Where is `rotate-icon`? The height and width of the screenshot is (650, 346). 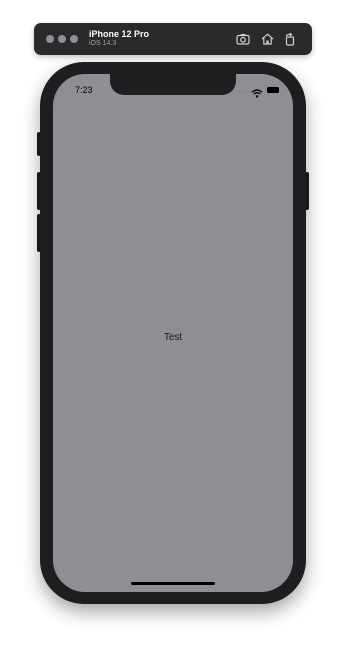 rotate-icon is located at coordinates (290, 39).